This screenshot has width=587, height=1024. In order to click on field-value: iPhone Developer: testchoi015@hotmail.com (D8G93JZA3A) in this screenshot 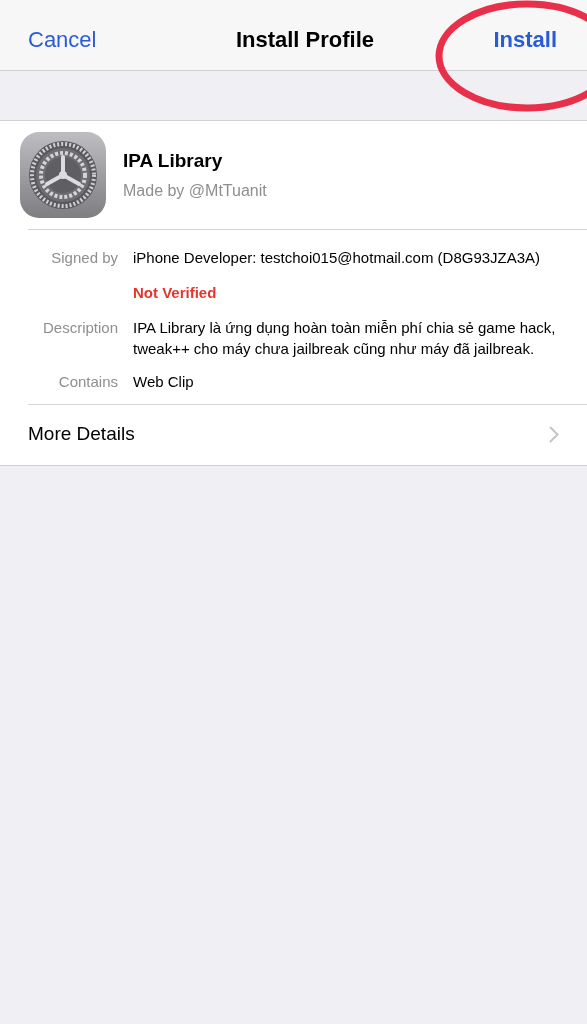, I will do `click(337, 258)`.